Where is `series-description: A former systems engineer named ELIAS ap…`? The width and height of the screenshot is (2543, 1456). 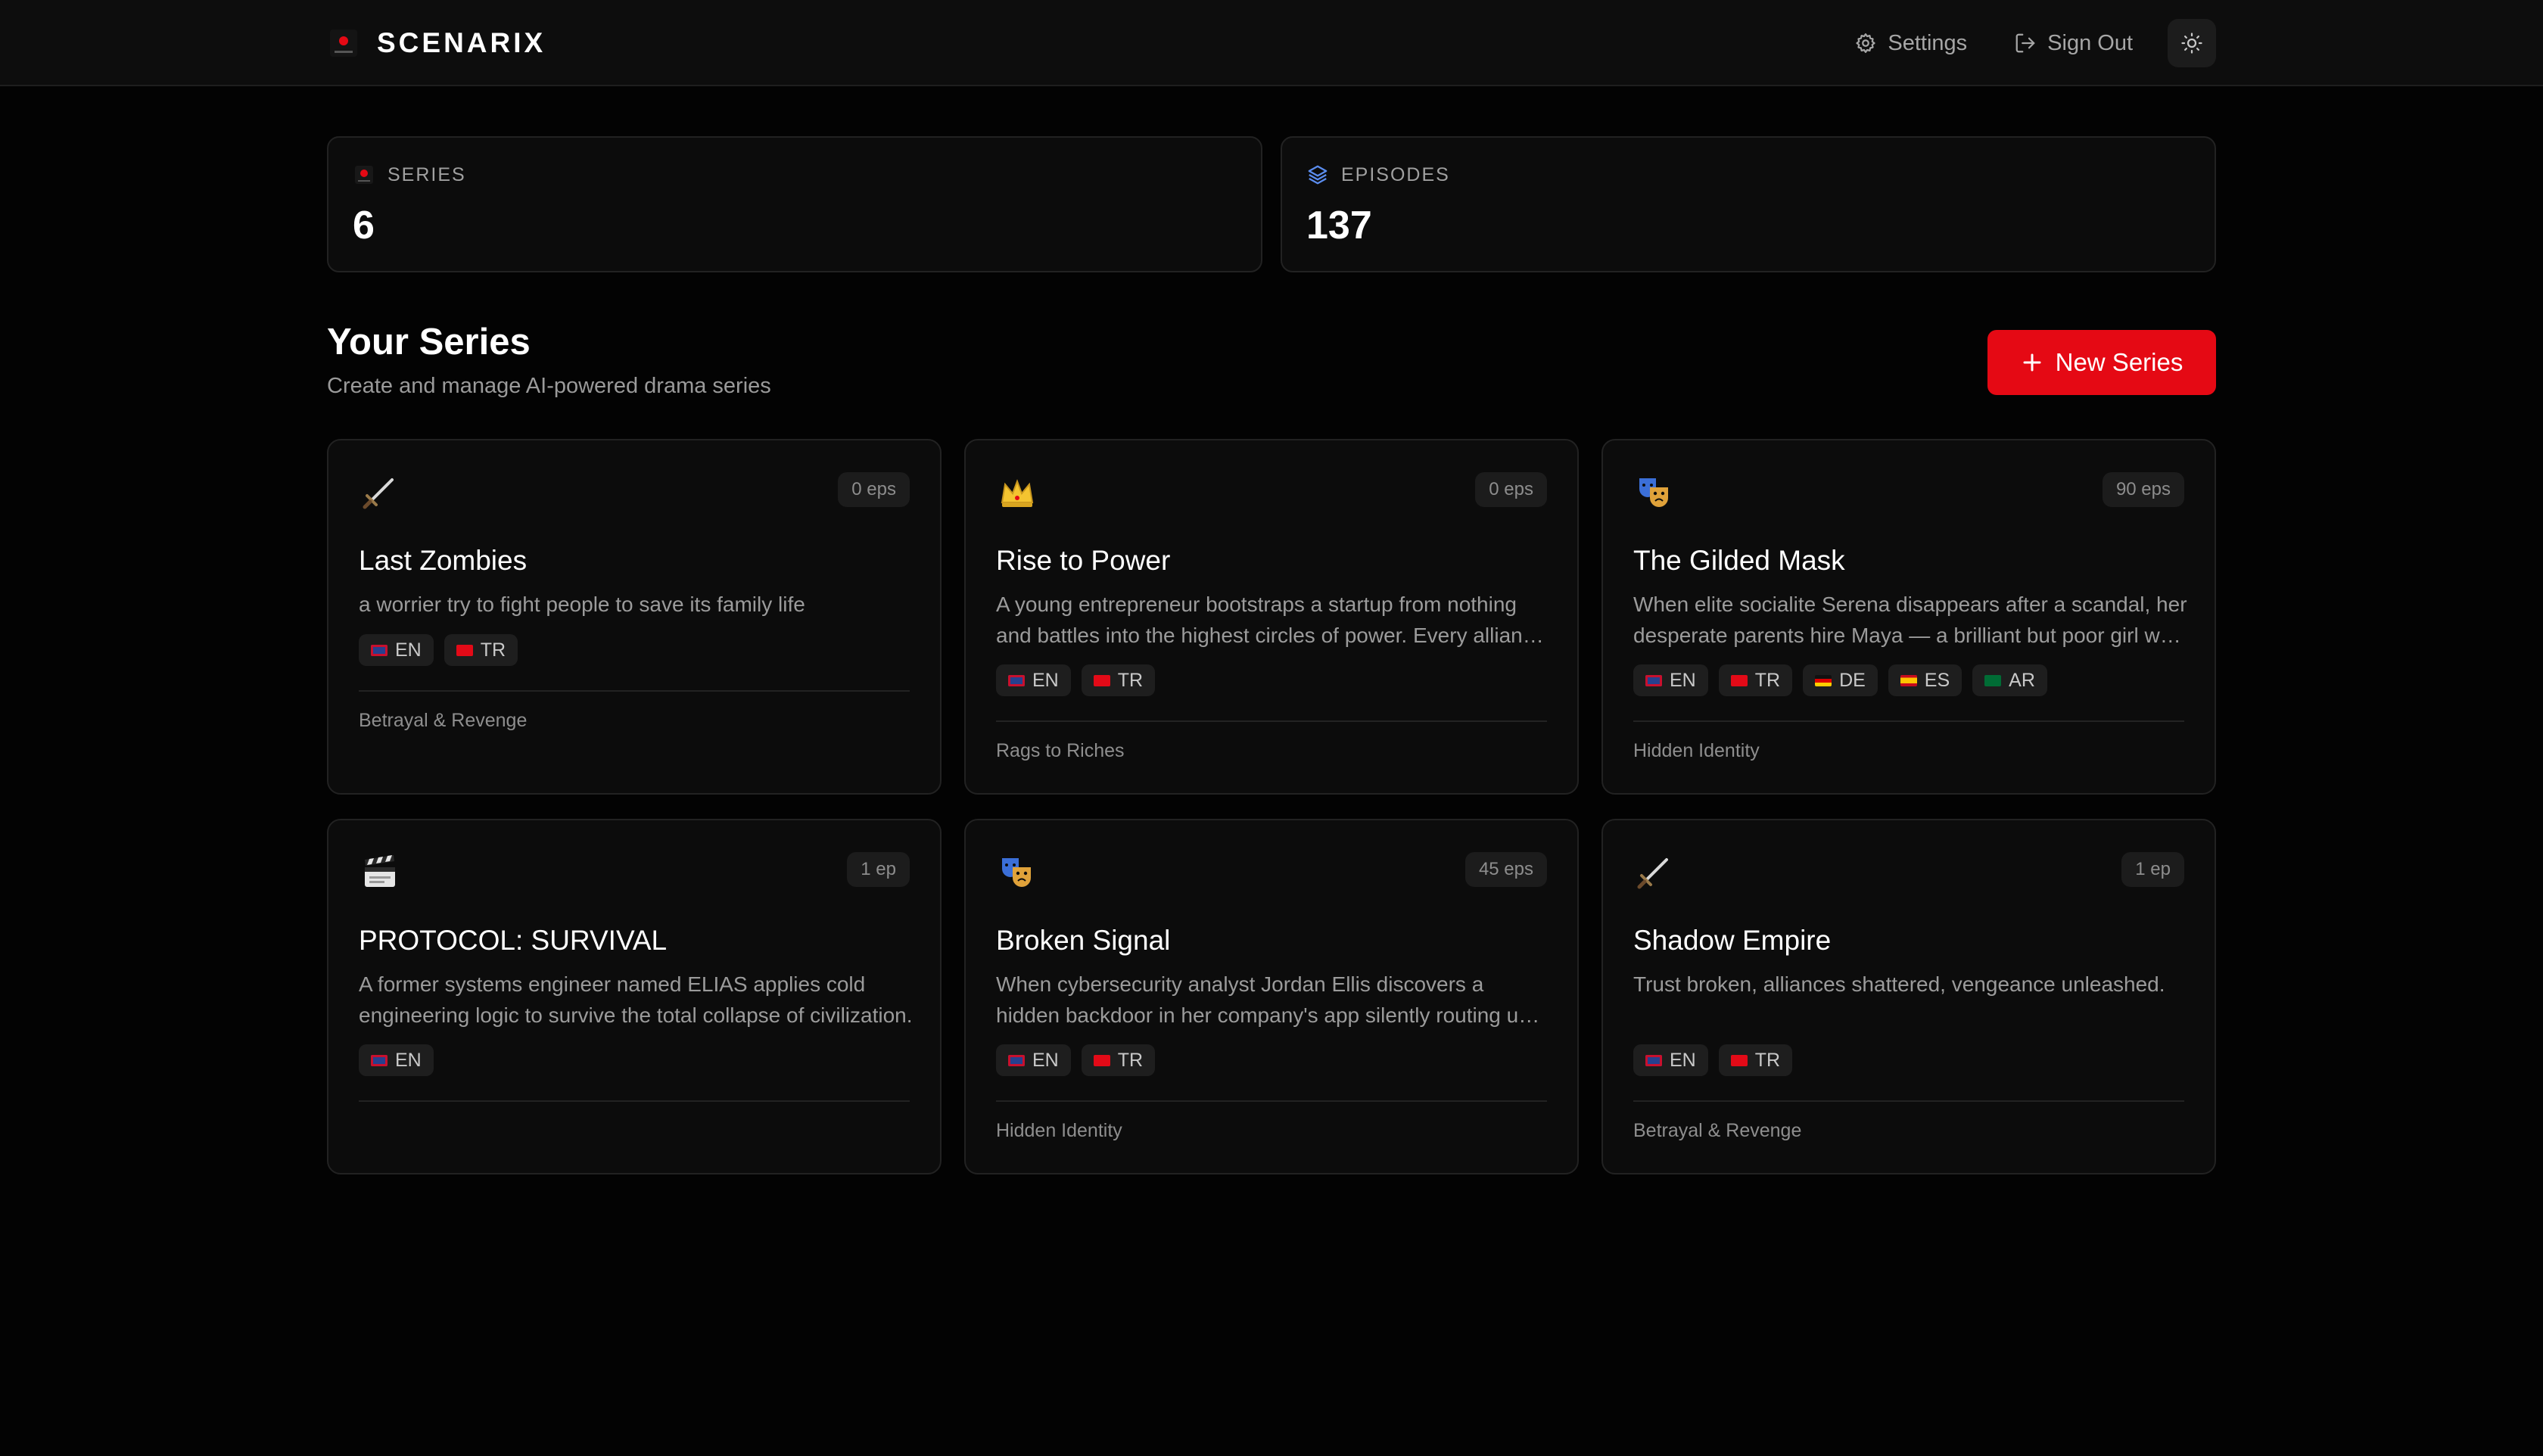 series-description: A former systems engineer named ELIAS ap… is located at coordinates (636, 999).